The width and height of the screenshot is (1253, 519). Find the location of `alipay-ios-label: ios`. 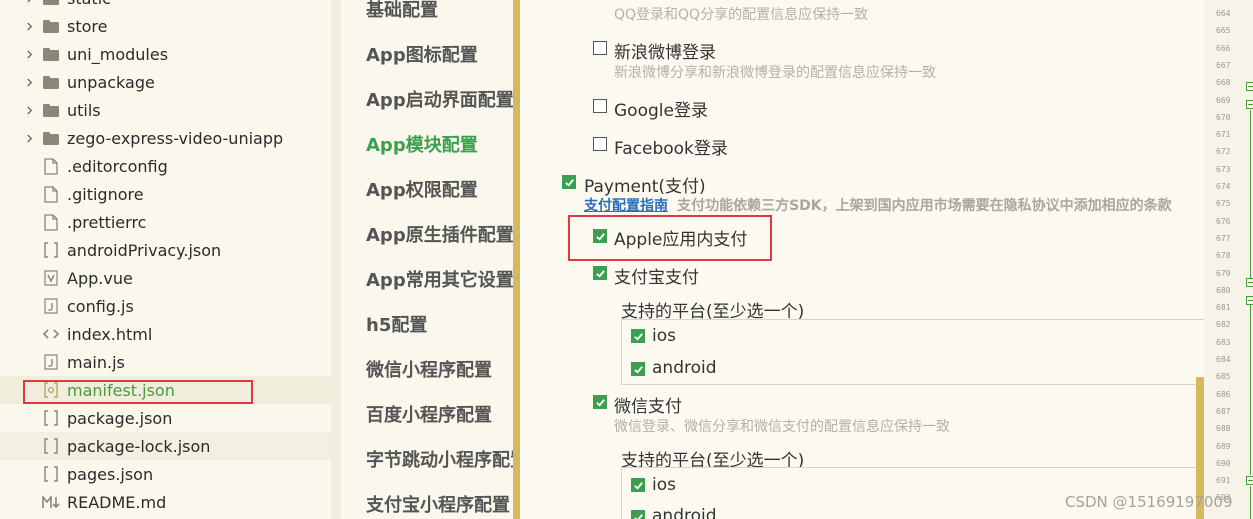

alipay-ios-label: ios is located at coordinates (664, 336).